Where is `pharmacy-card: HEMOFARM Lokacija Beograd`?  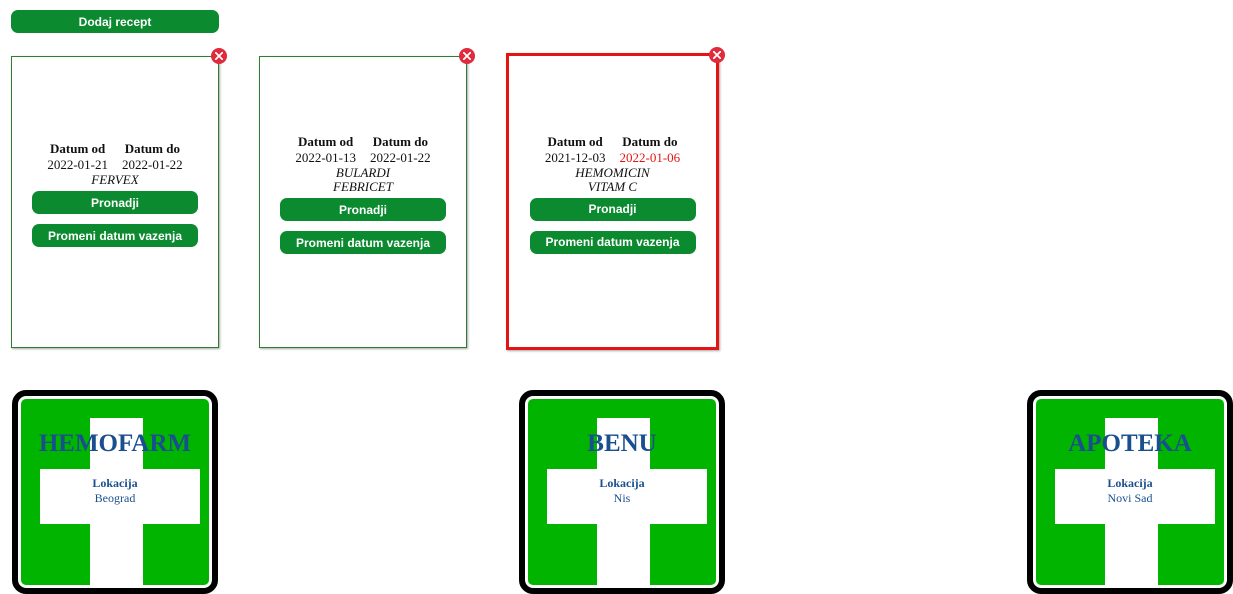
pharmacy-card: HEMOFARM Lokacija Beograd is located at coordinates (115, 492).